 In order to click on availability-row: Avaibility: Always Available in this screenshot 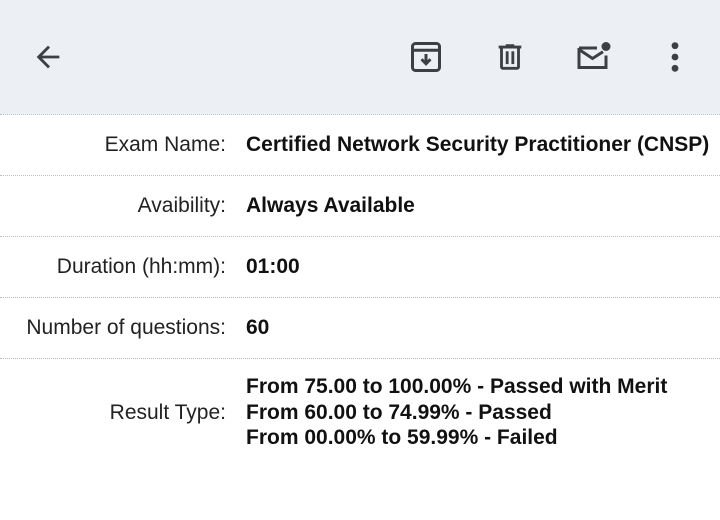, I will do `click(360, 205)`.